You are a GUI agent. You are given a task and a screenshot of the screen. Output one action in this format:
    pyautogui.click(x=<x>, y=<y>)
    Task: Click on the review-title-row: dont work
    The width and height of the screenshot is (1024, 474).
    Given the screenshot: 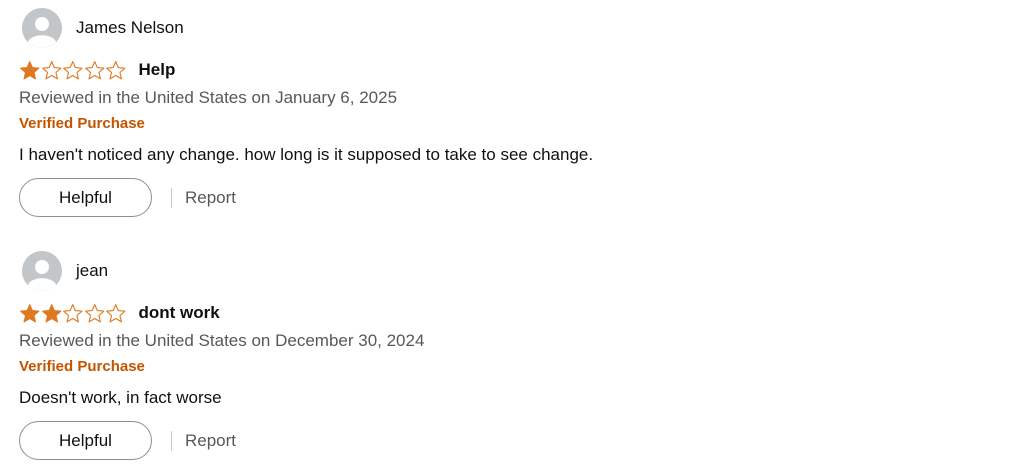 What is the action you would take?
    pyautogui.click(x=509, y=313)
    